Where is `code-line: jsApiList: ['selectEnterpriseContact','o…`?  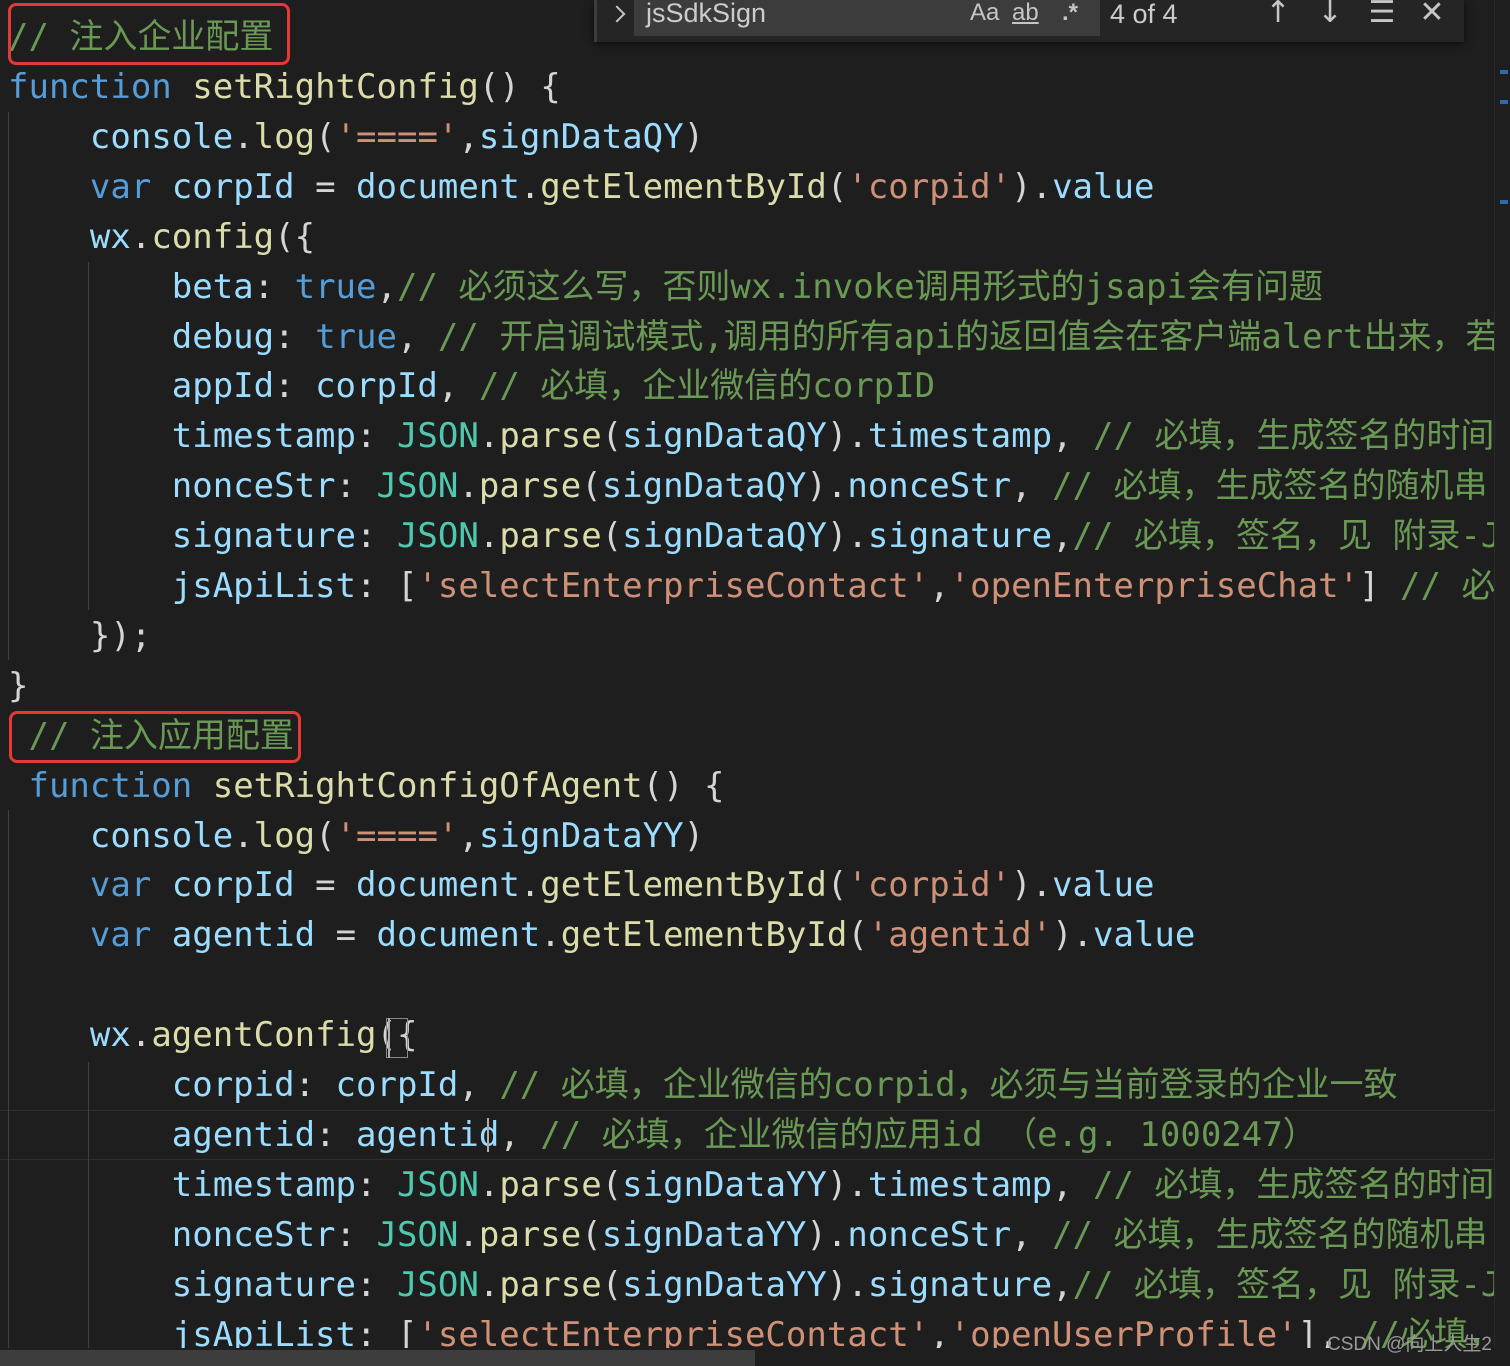 code-line: jsApiList: ['selectEnterpriseContact','o… is located at coordinates (759, 586).